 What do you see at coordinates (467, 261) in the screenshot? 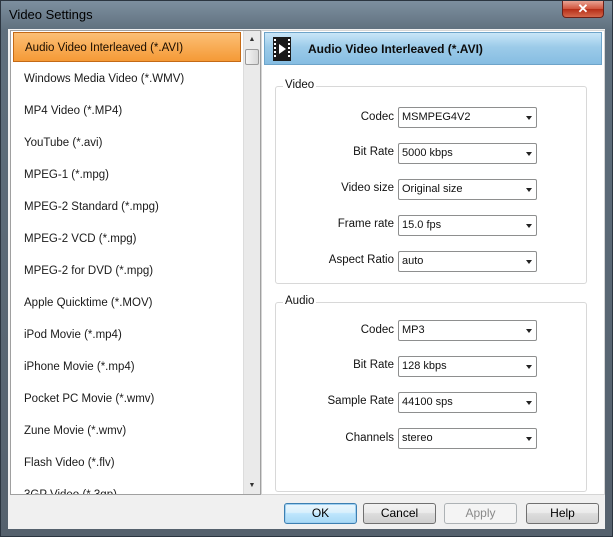
I see `aspect-ratio-select: auto` at bounding box center [467, 261].